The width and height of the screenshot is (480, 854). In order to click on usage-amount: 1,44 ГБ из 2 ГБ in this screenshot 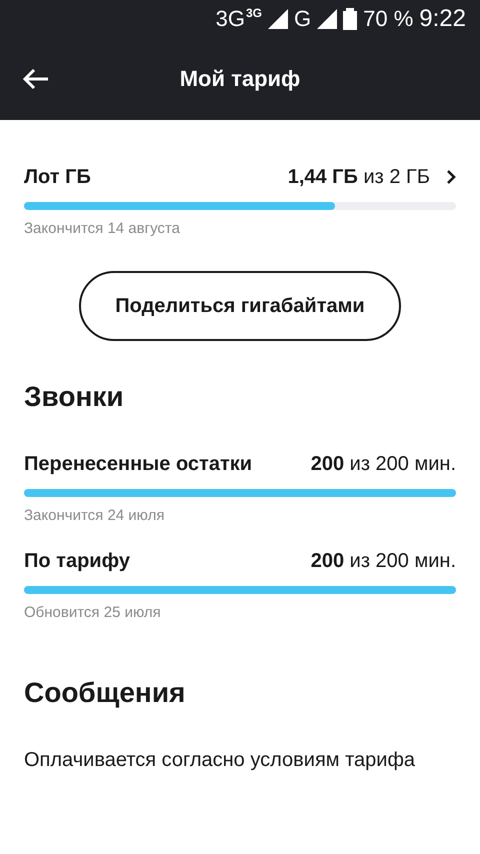, I will do `click(359, 177)`.